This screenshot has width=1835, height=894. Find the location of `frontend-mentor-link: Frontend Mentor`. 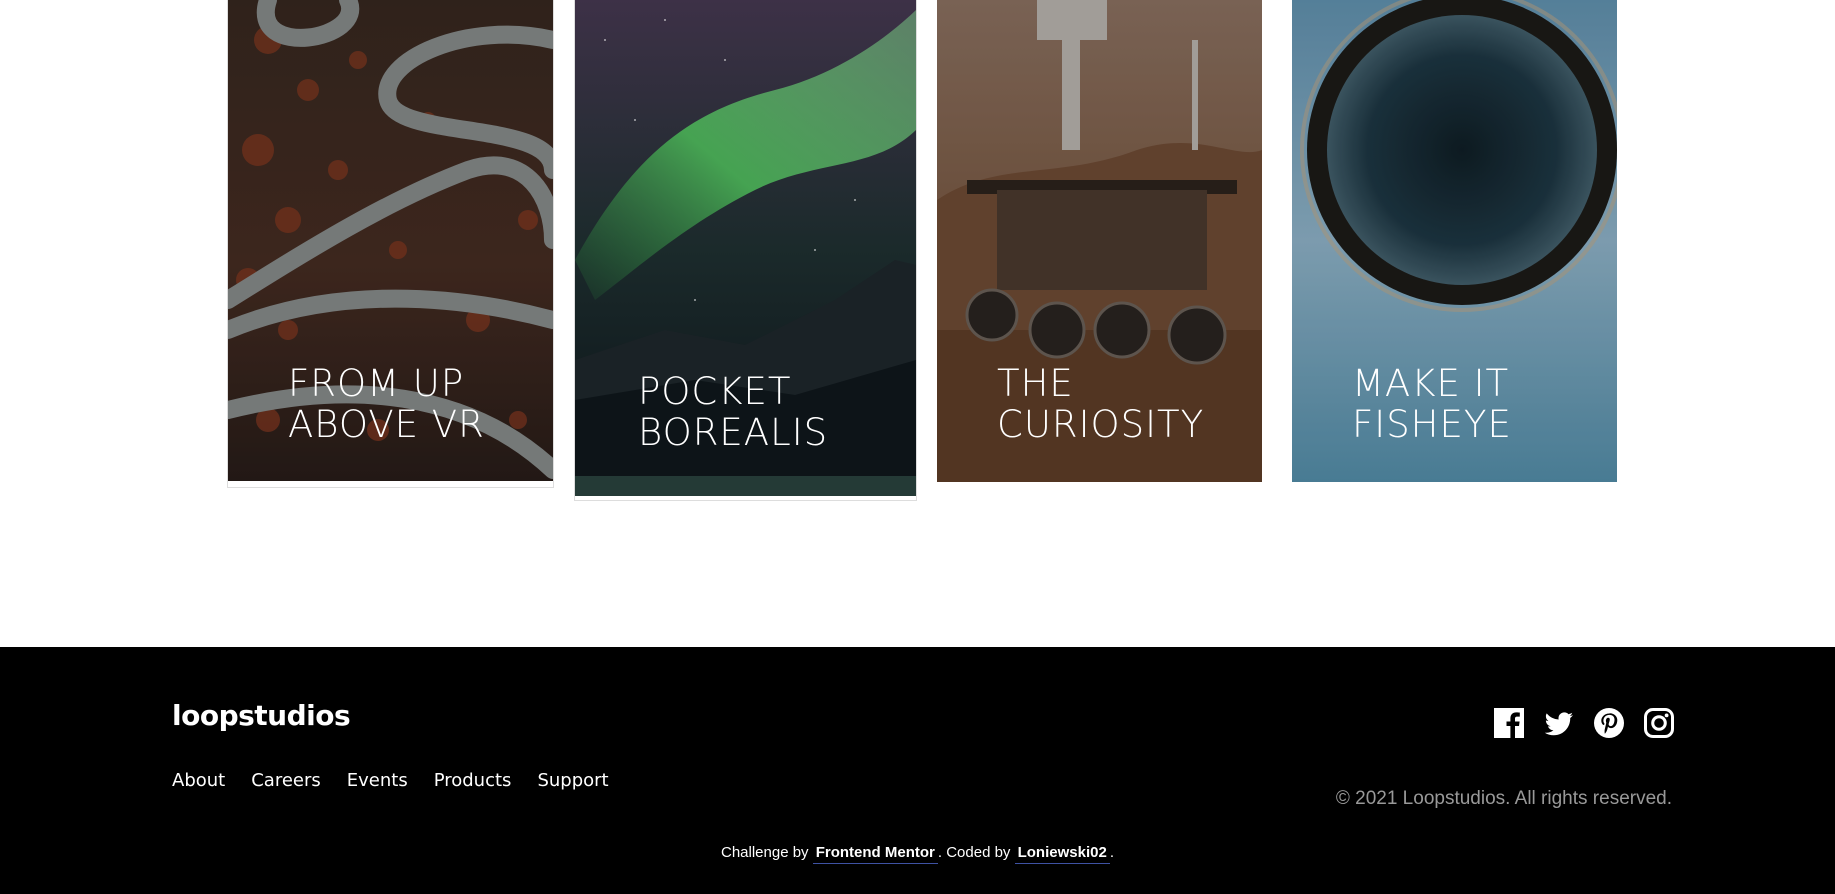

frontend-mentor-link: Frontend Mentor is located at coordinates (875, 854).